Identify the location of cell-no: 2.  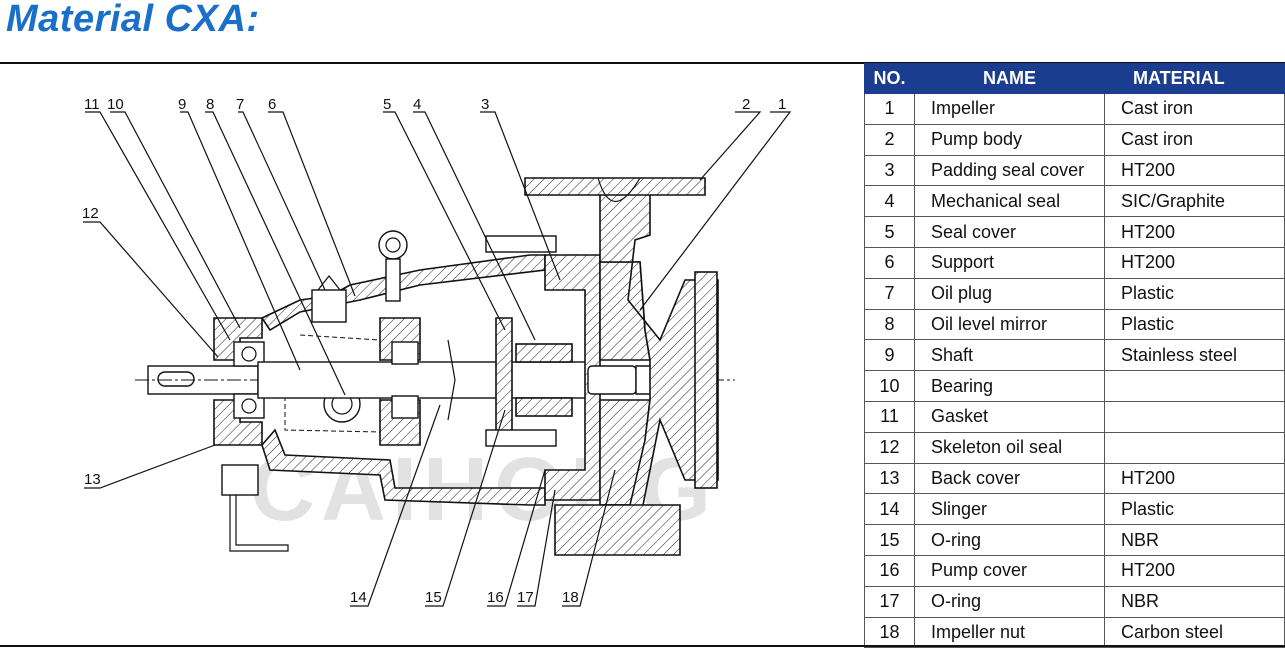
(889, 139).